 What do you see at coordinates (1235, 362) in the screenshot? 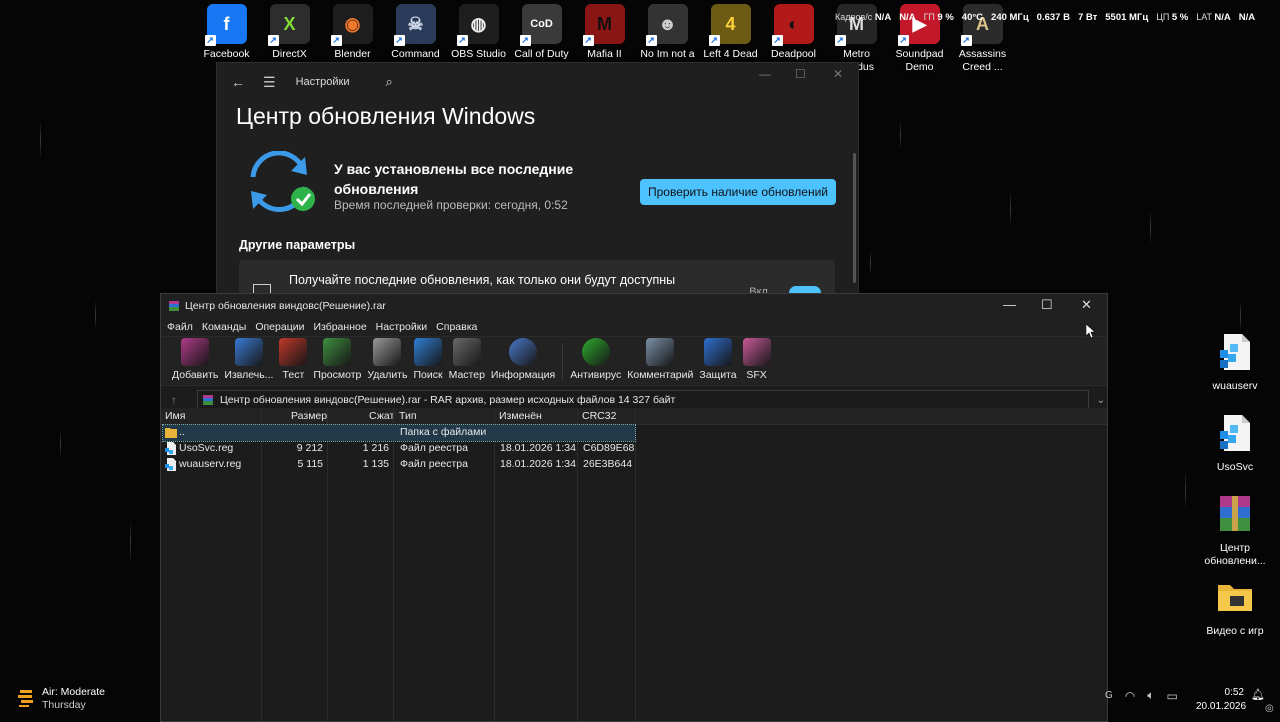
I see `desktop-icon-reg: wuauserv` at bounding box center [1235, 362].